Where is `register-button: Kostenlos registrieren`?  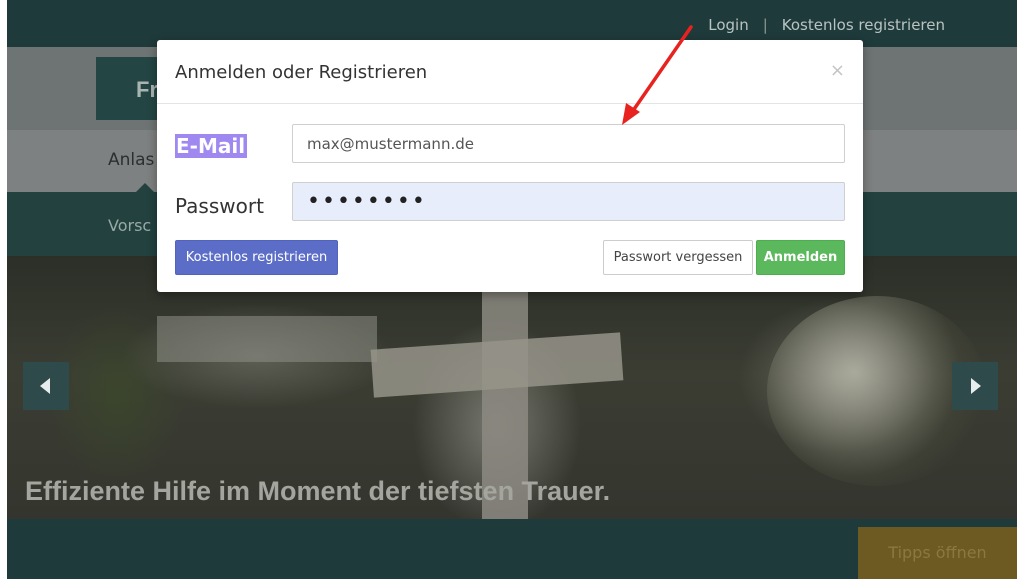 register-button: Kostenlos registrieren is located at coordinates (256, 257).